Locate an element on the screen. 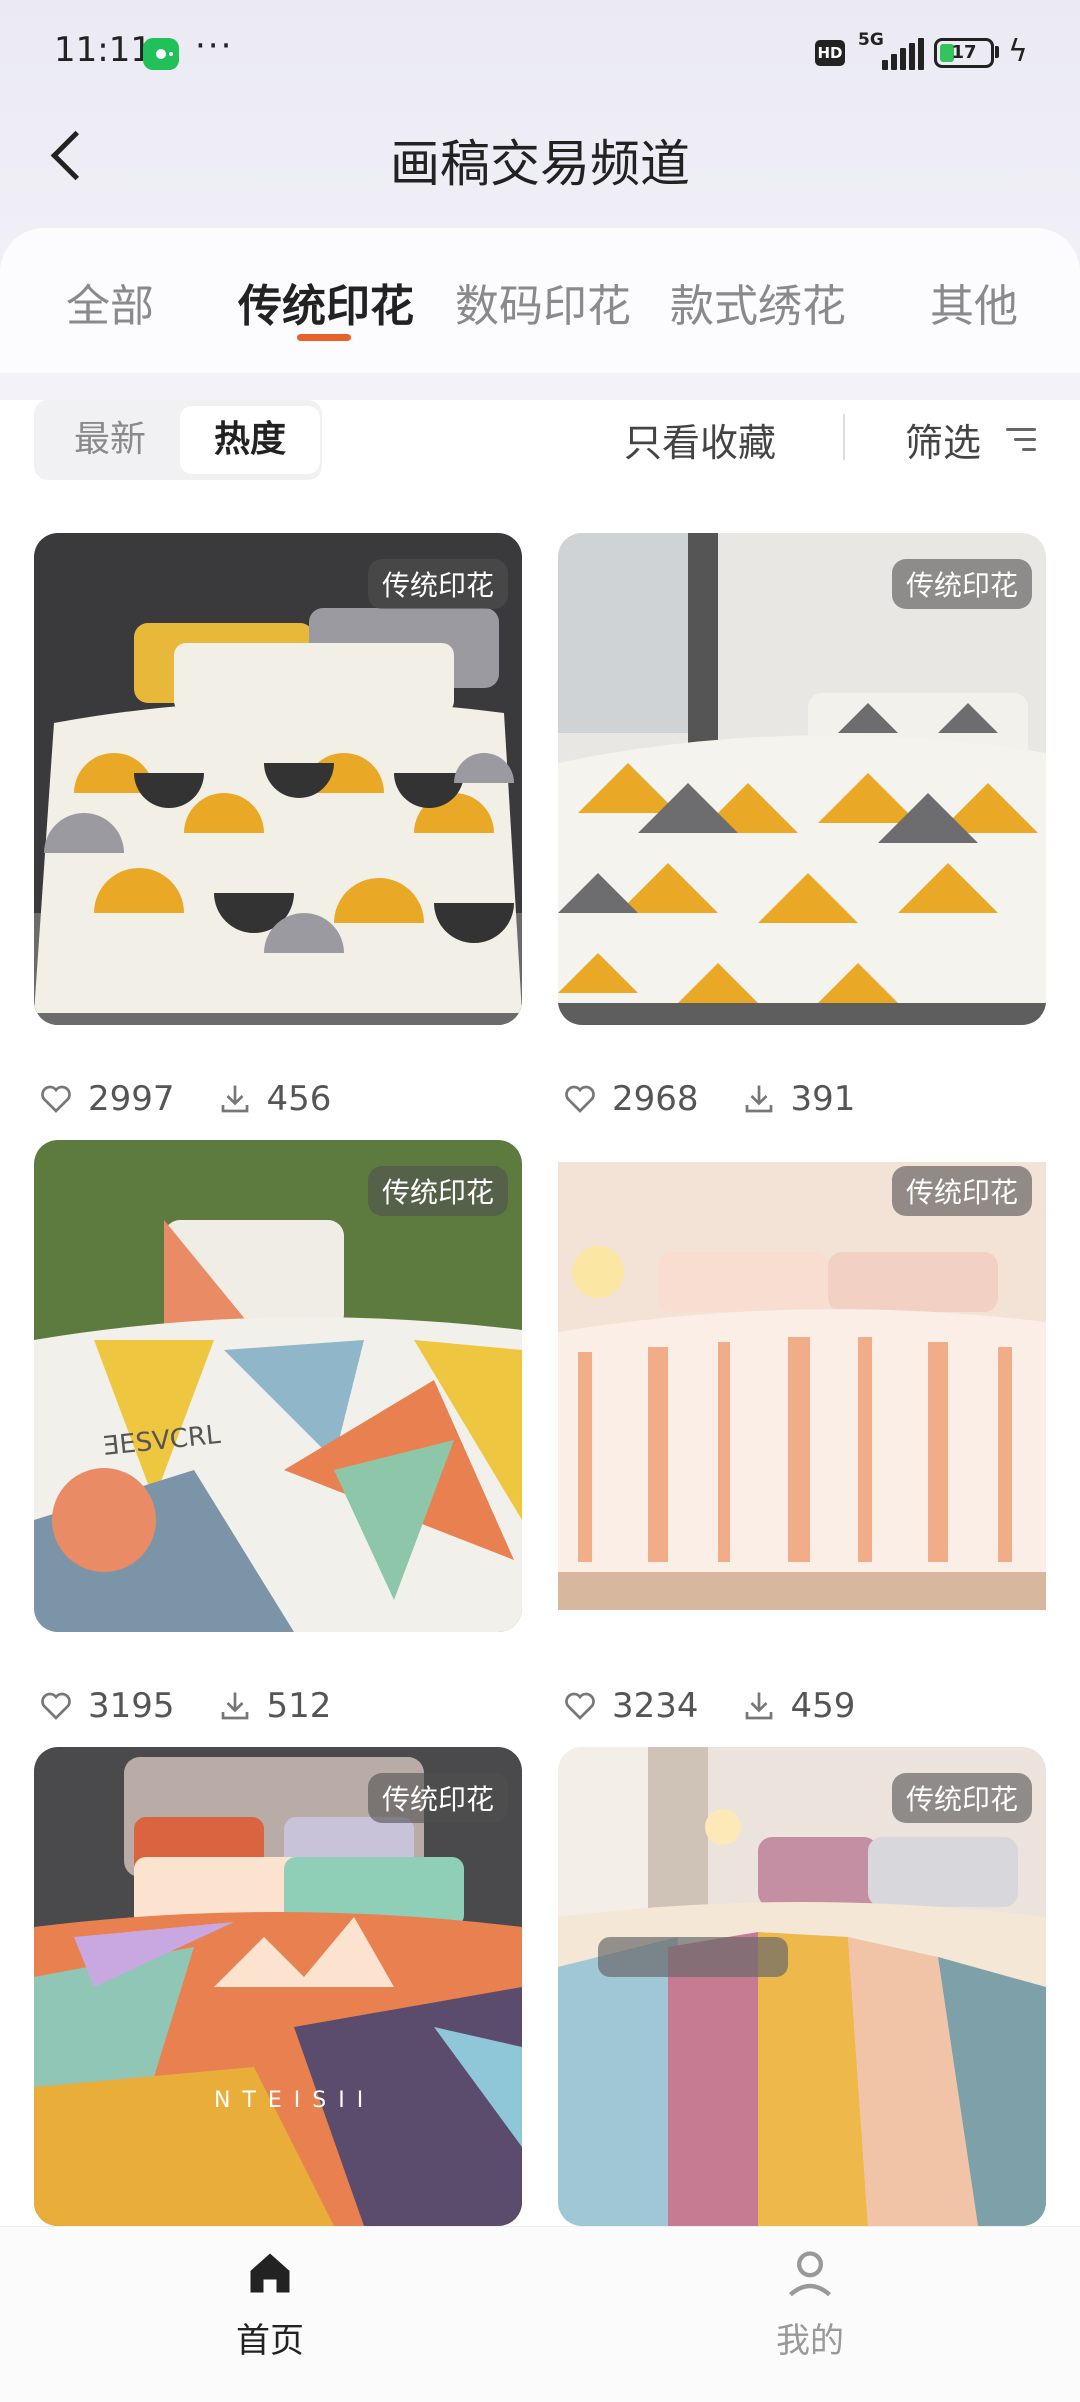 This screenshot has width=1080, height=2402. nav-home: 首页 is located at coordinates (270, 2304).